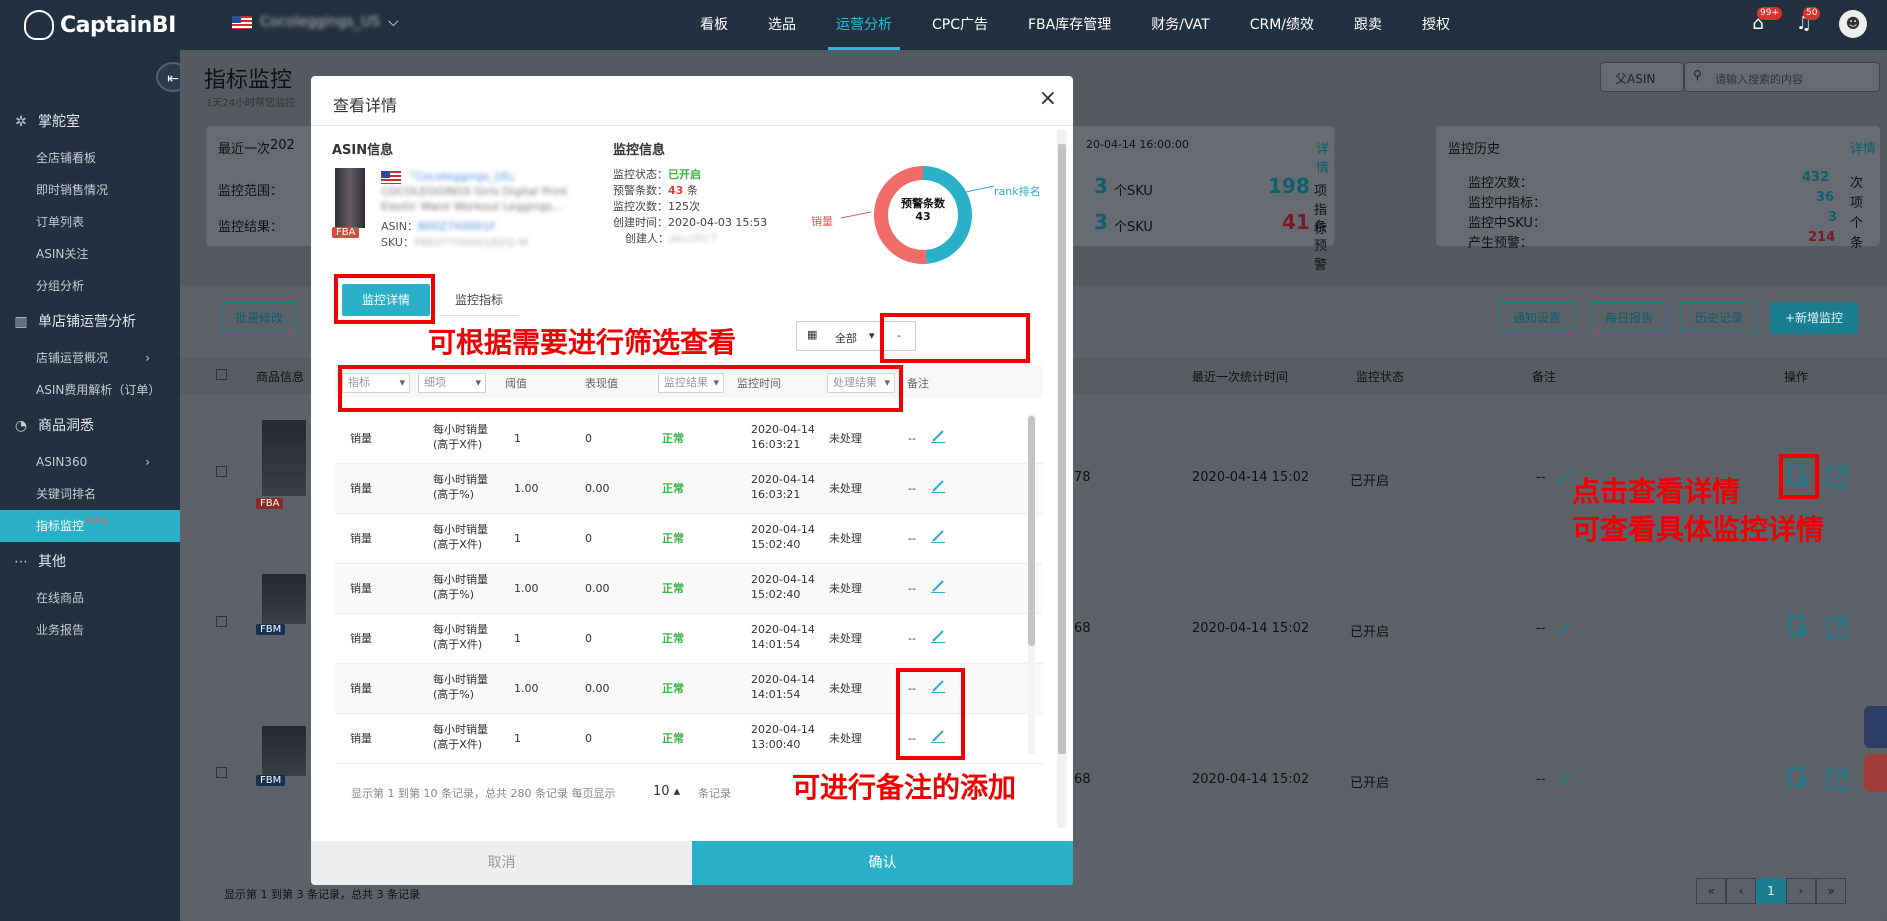 This screenshot has height=921, width=1887. What do you see at coordinates (454, 694) in the screenshot?
I see `cell-subitem-detail: (高于%)` at bounding box center [454, 694].